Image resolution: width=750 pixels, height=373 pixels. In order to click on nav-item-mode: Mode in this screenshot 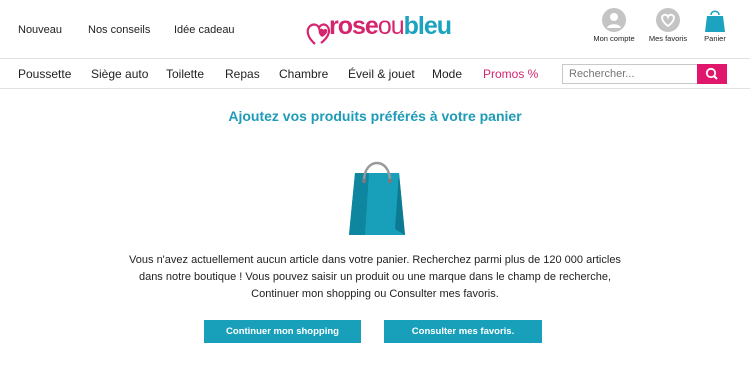, I will do `click(447, 74)`.